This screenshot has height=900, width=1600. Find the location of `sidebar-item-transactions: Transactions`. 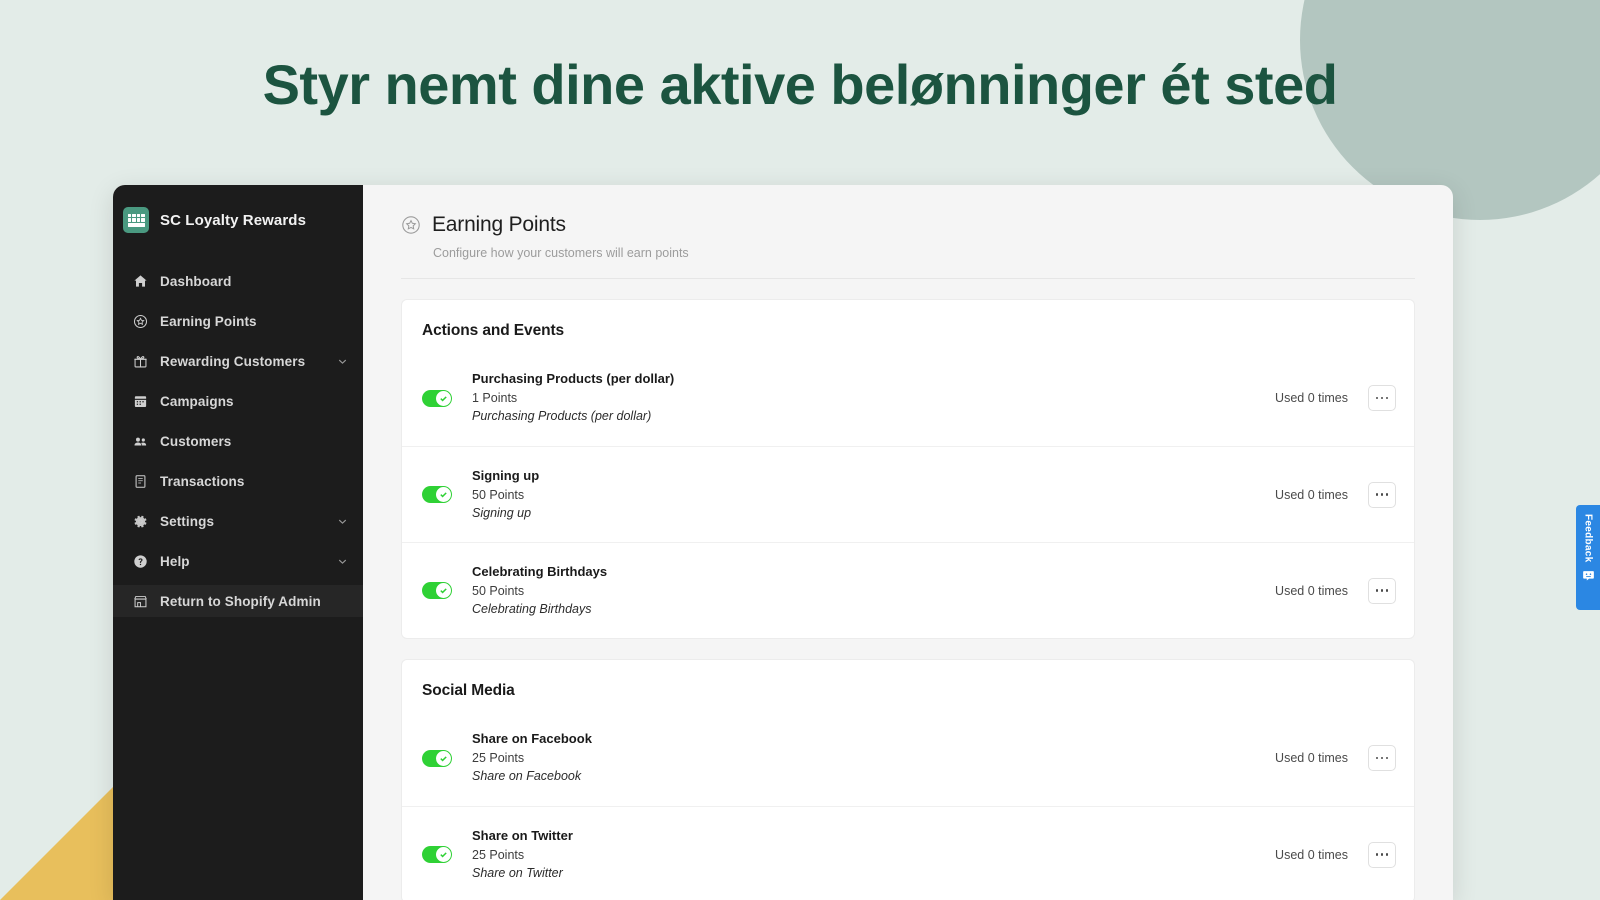

sidebar-item-transactions: Transactions is located at coordinates (238, 481).